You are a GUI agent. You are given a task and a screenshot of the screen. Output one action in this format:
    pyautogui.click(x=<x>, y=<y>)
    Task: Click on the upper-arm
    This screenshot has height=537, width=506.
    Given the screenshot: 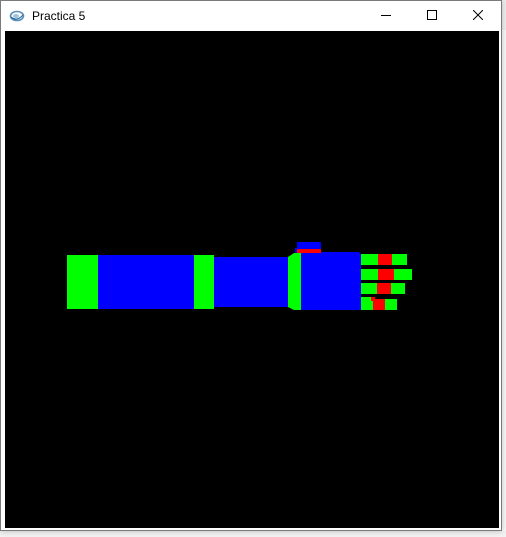 What is the action you would take?
    pyautogui.click(x=146, y=282)
    